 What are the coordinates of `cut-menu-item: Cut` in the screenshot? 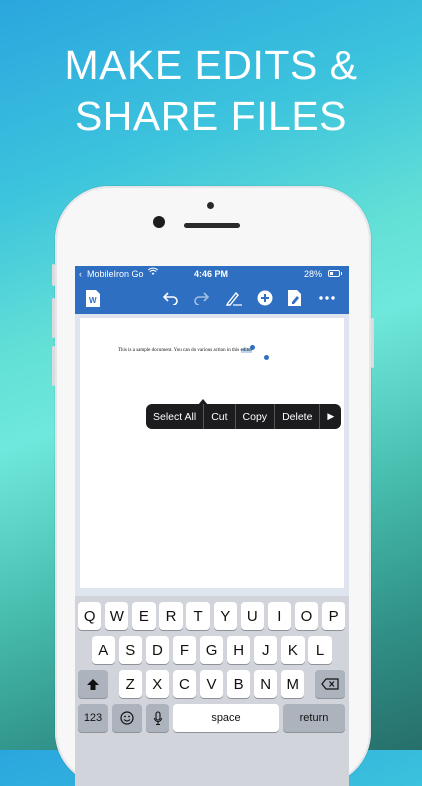 It's located at (220, 416).